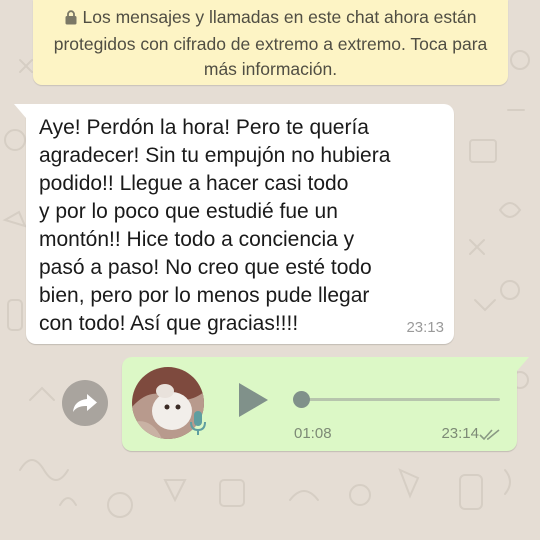  I want to click on voice-message-time: 23:14, so click(460, 433).